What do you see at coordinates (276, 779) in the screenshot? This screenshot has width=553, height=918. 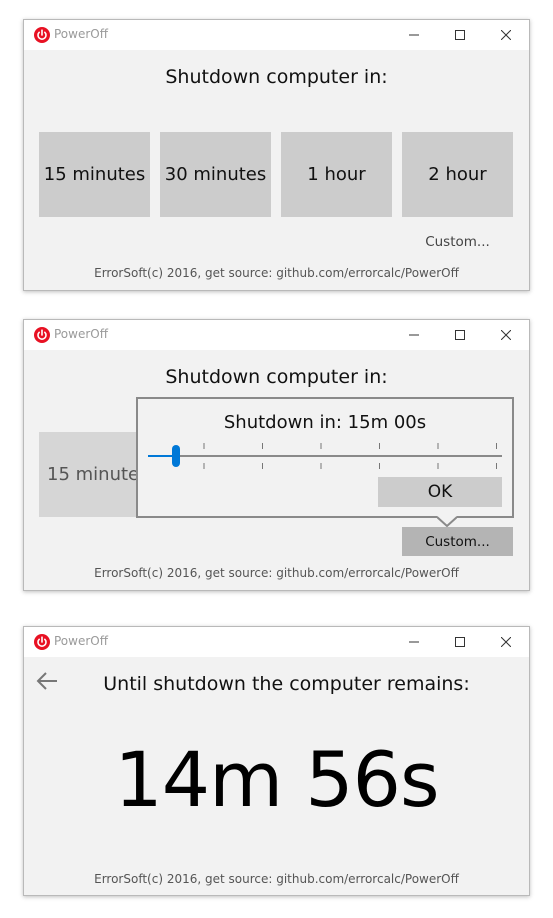 I see `countdown-timer: 14m 56s` at bounding box center [276, 779].